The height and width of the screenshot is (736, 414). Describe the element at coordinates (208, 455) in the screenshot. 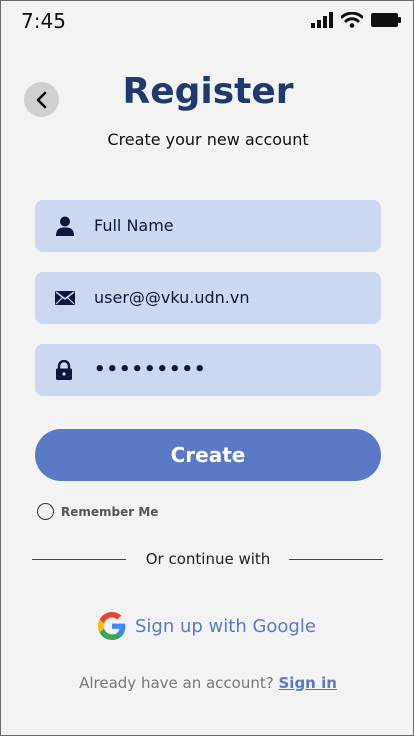

I see `create-button: Create` at that location.